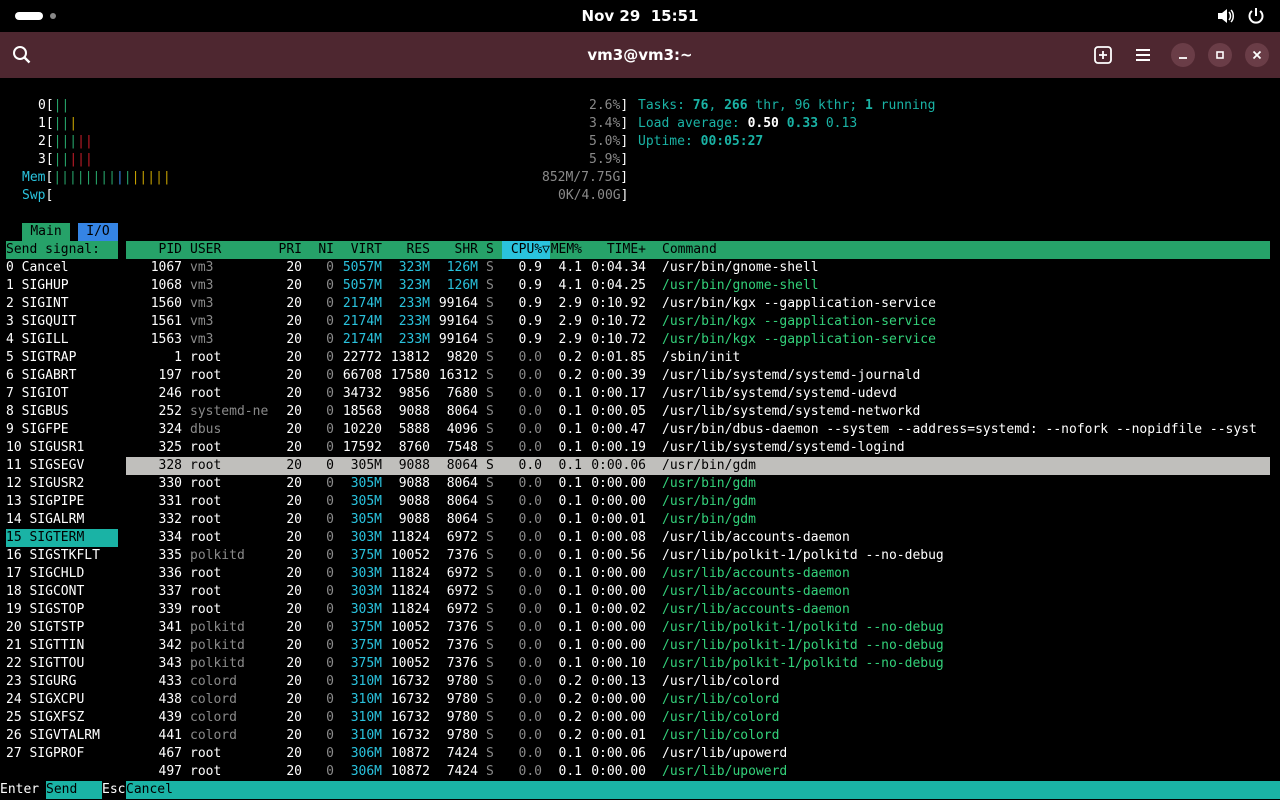 Image resolution: width=1280 pixels, height=800 pixels. What do you see at coordinates (1256, 18) in the screenshot?
I see `power-icon` at bounding box center [1256, 18].